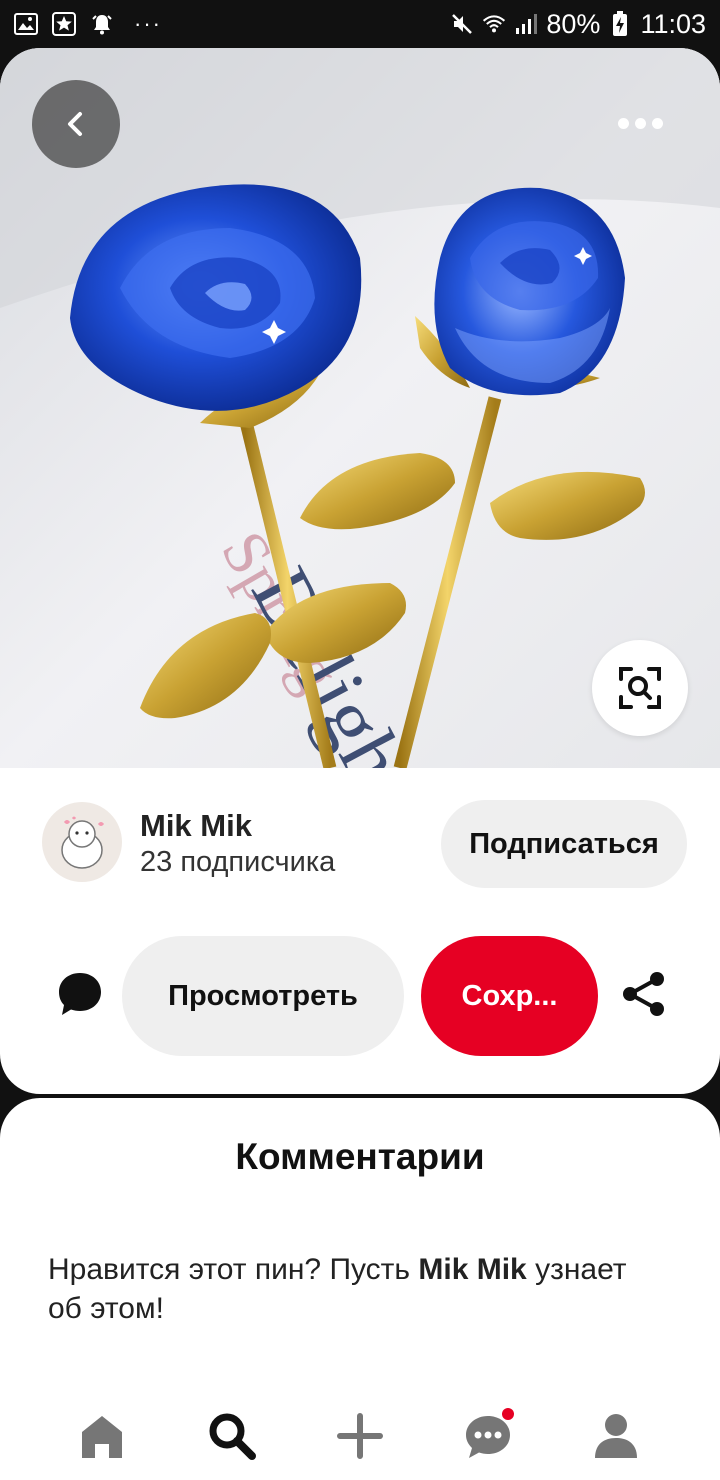 The height and width of the screenshot is (1480, 720). Describe the element at coordinates (360, 1156) in the screenshot. I see `comments-title: Комментарии` at that location.